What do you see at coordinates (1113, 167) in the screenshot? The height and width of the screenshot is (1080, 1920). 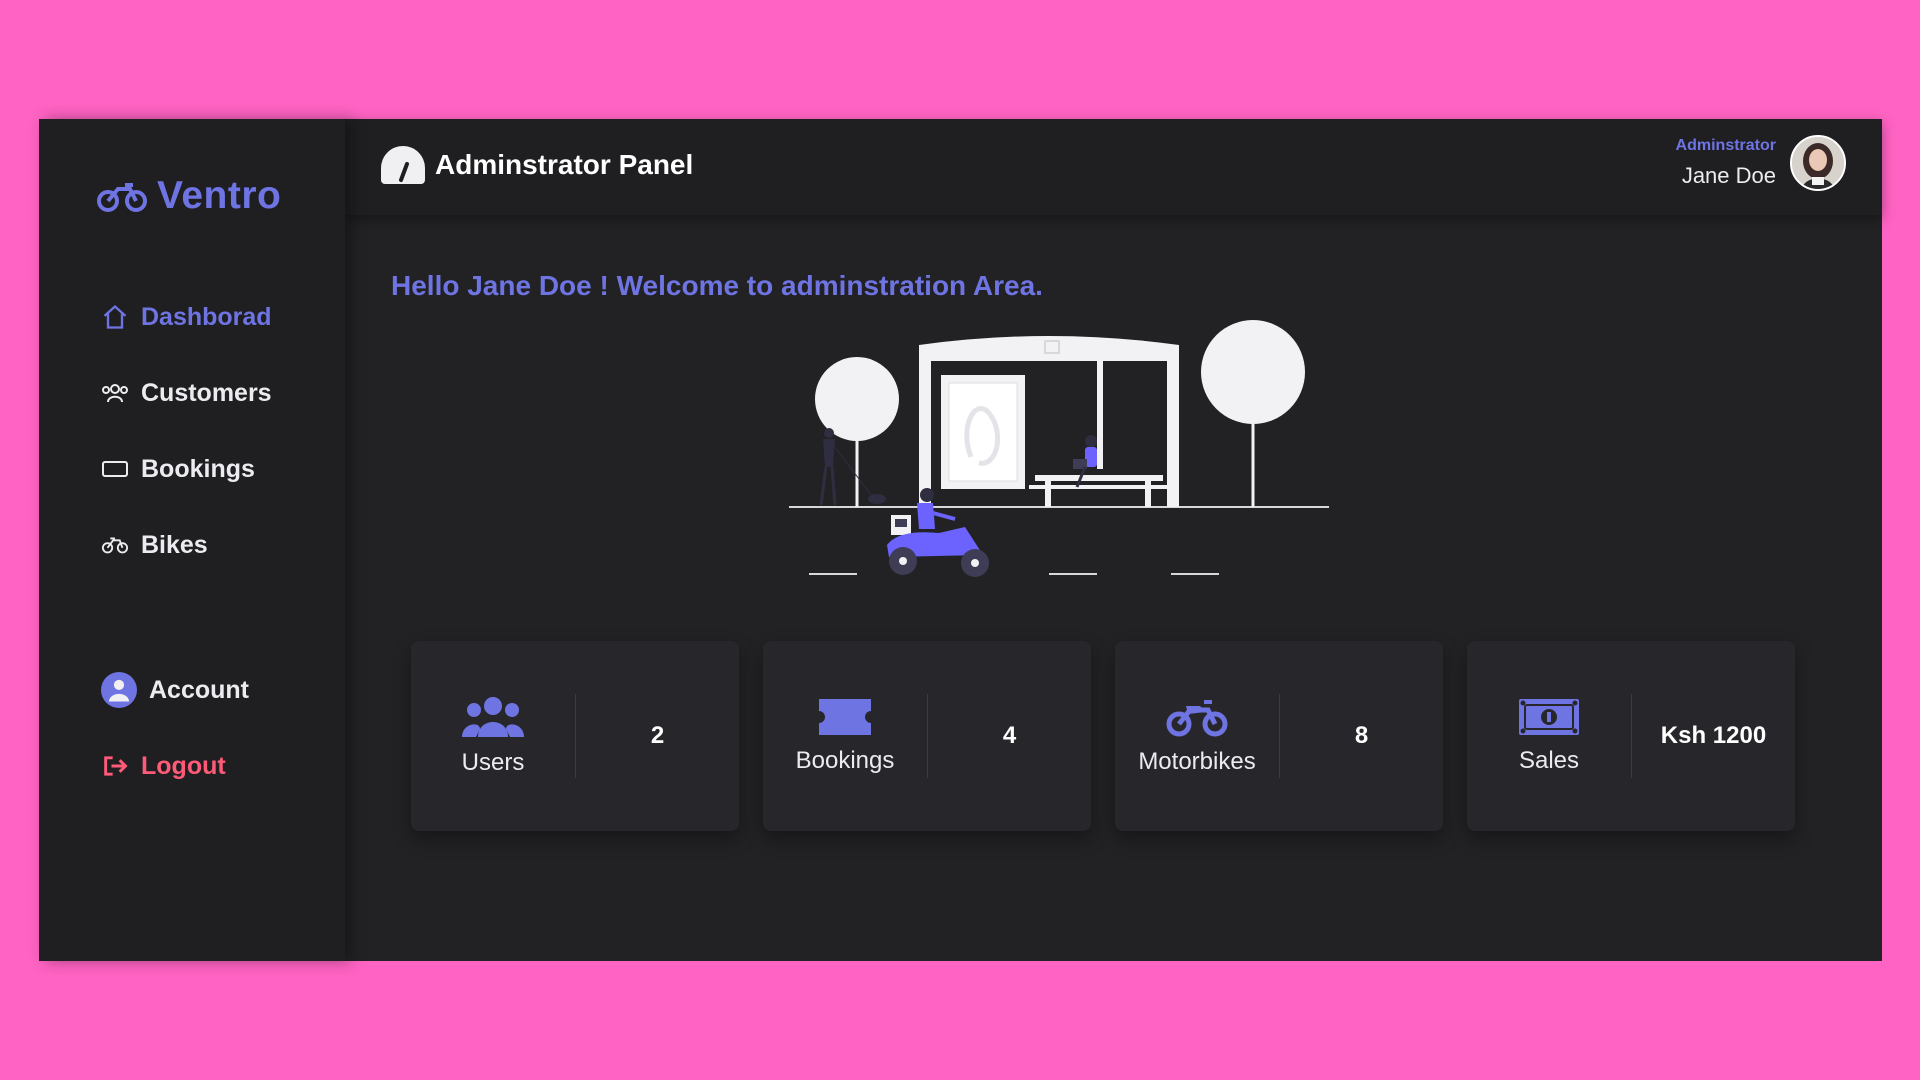 I see `top-bar: Adminstrator Panel Adminstrator Jane Doe` at bounding box center [1113, 167].